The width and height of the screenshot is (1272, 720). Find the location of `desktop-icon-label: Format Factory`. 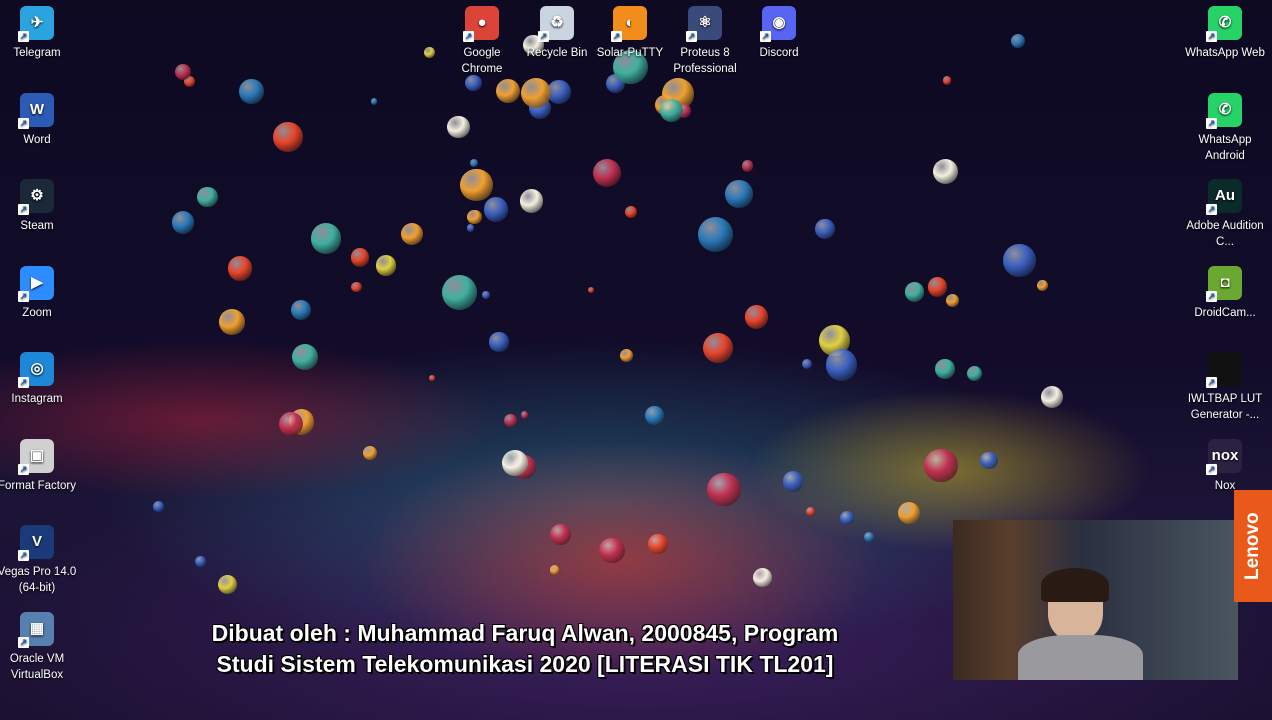

desktop-icon-label: Format Factory is located at coordinates (38, 485).